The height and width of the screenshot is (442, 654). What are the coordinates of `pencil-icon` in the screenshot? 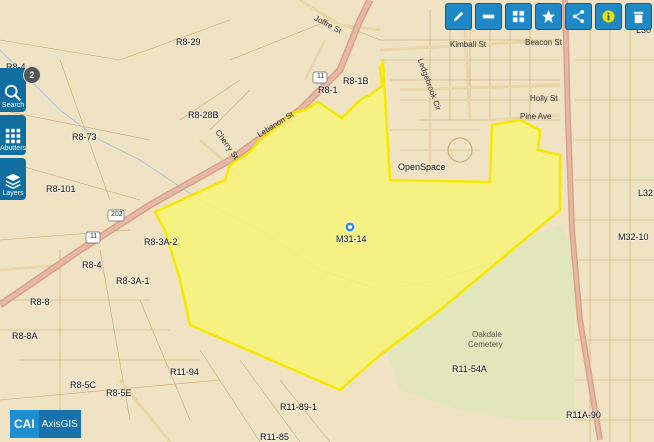 It's located at (458, 16).